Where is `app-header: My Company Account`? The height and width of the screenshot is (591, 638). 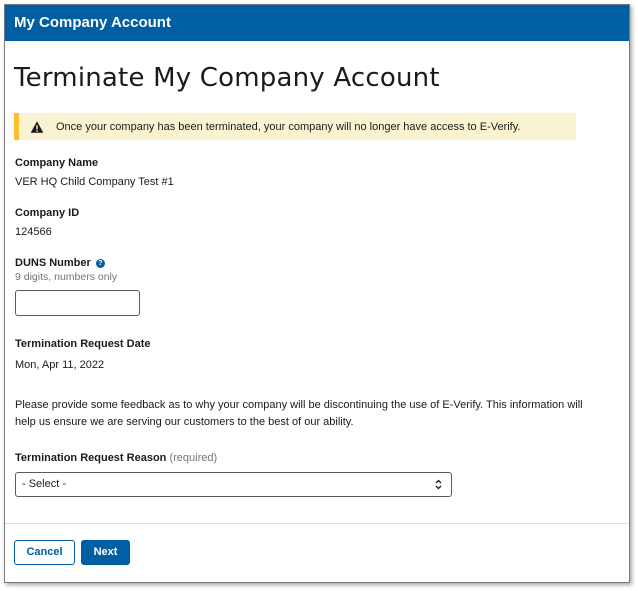
app-header: My Company Account is located at coordinates (317, 23).